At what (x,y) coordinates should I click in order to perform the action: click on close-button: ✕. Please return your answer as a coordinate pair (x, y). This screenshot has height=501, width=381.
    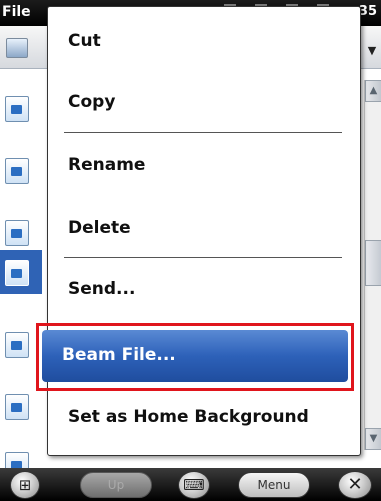
    Looking at the image, I should click on (355, 485).